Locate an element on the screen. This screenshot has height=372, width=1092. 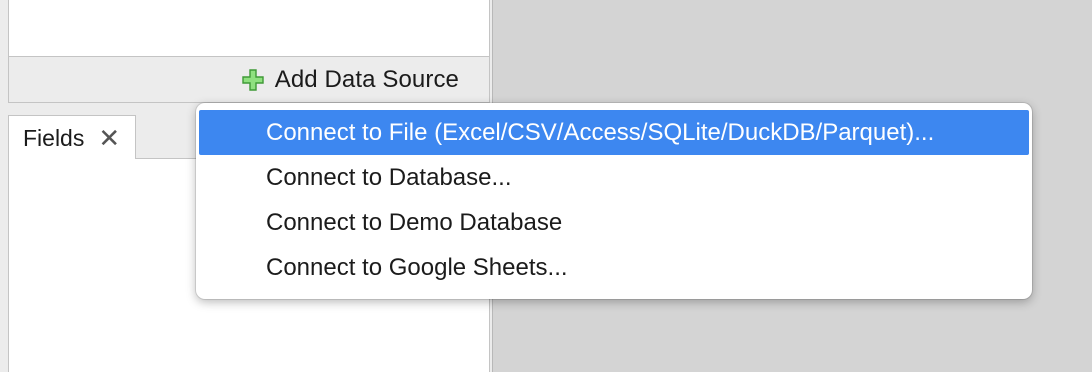
tab-fields: Fields ✕ is located at coordinates (72, 137).